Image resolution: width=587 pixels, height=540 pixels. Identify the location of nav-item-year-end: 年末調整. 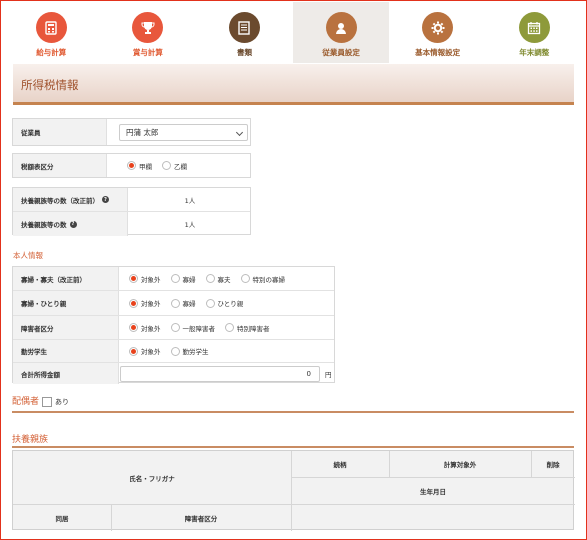
(534, 32).